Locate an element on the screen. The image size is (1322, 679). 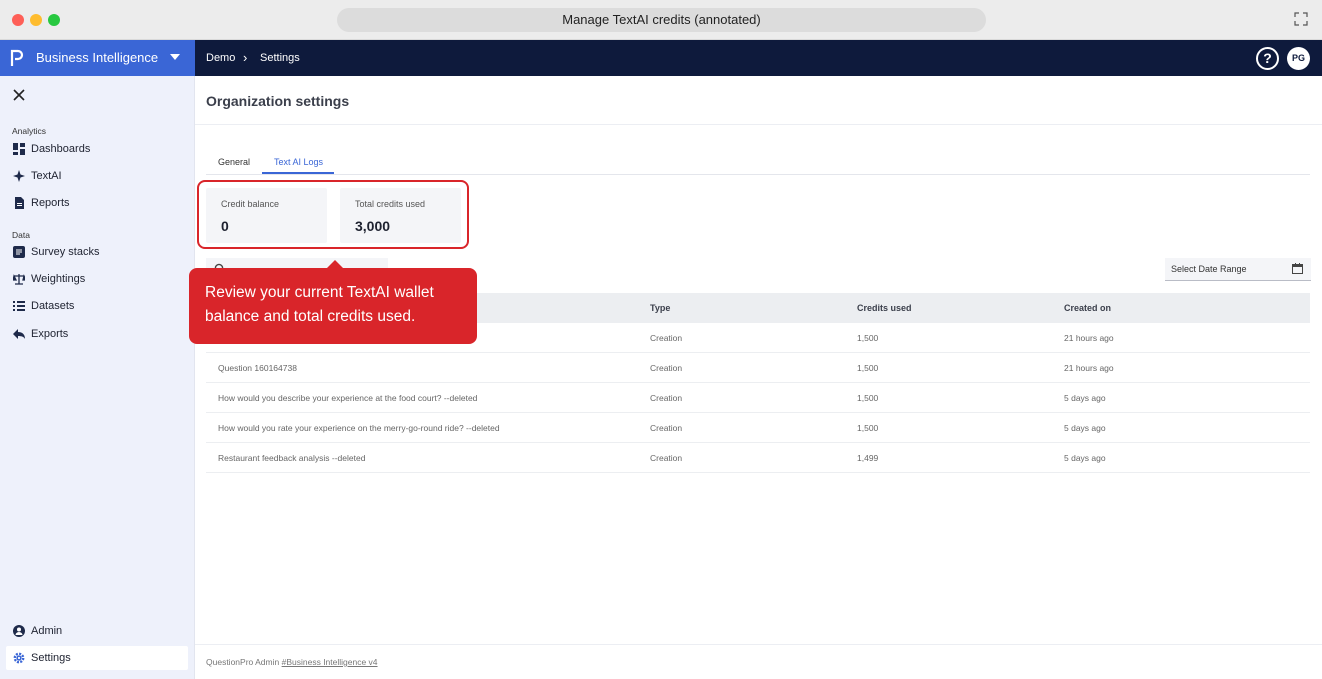
sparkle-icon is located at coordinates (19, 176).